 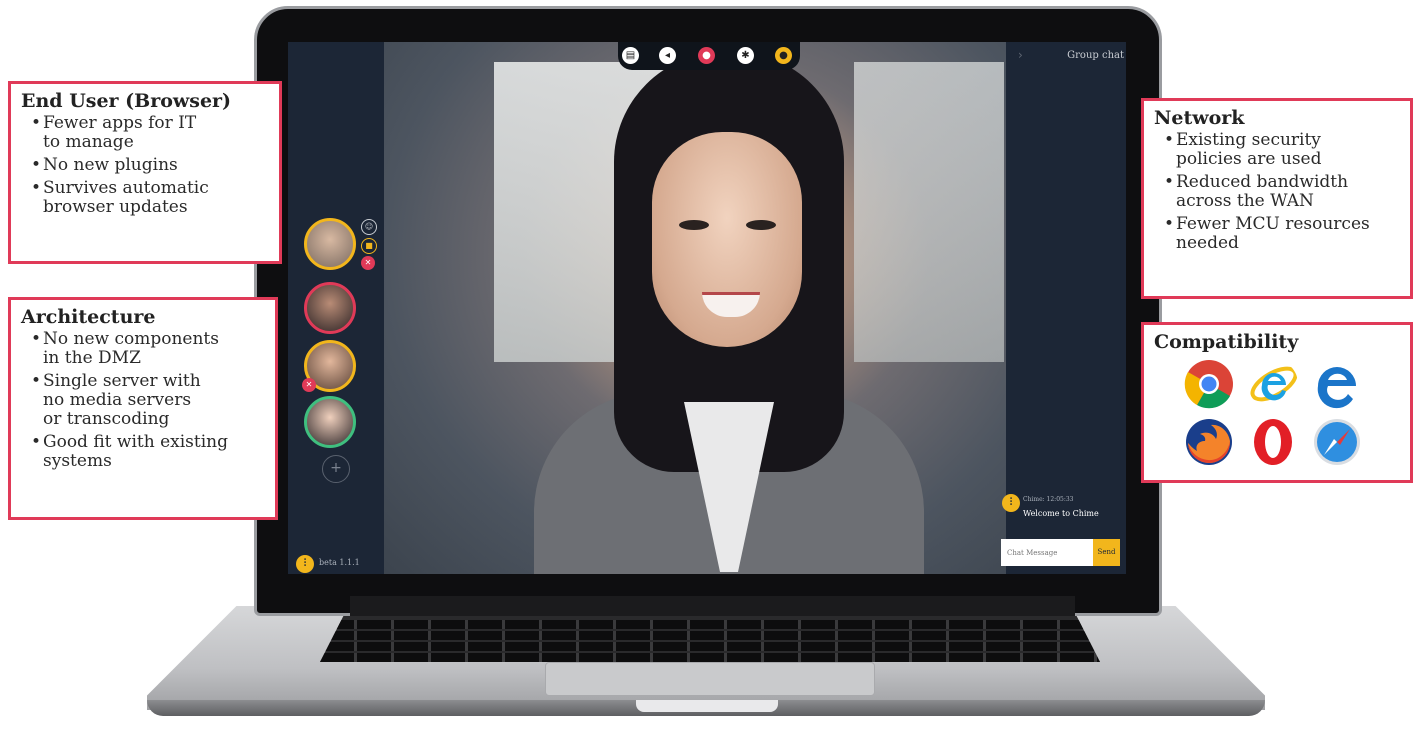 What do you see at coordinates (368, 263) in the screenshot?
I see `mute-icon: ✕` at bounding box center [368, 263].